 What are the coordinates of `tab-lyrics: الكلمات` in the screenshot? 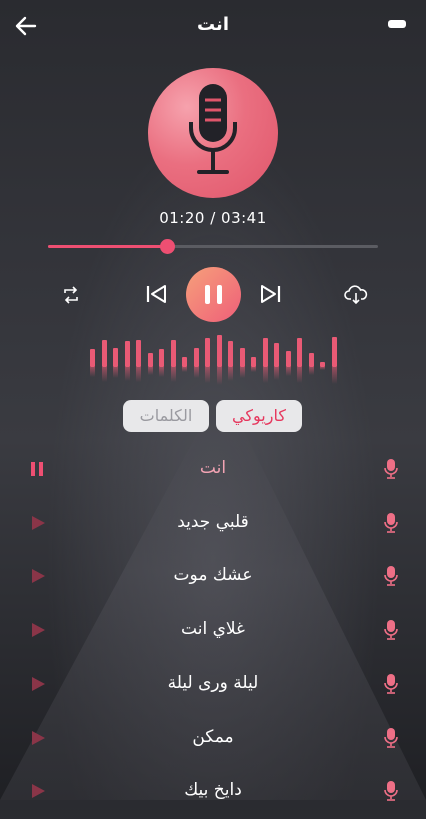 It's located at (166, 416).